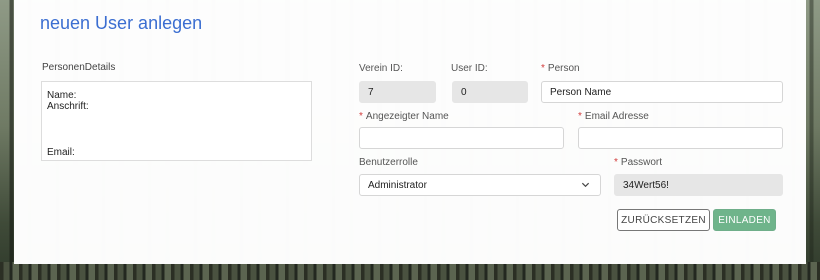 The height and width of the screenshot is (280, 820). What do you see at coordinates (663, 220) in the screenshot?
I see `reset-button: ZURÜCKSETZEN` at bounding box center [663, 220].